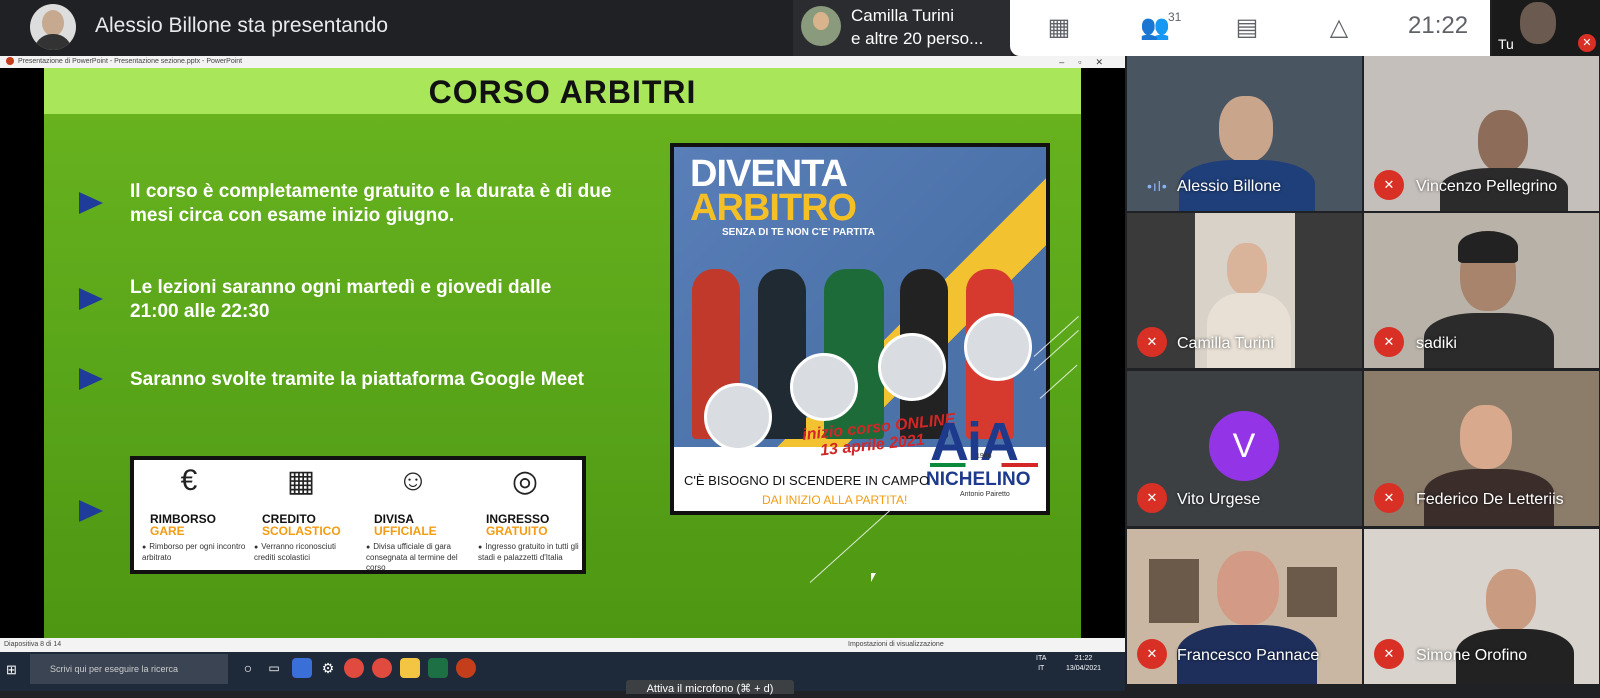 The width and height of the screenshot is (1600, 698). I want to click on participant-tile: ✕ Federico De Letteriis, so click(1481, 448).